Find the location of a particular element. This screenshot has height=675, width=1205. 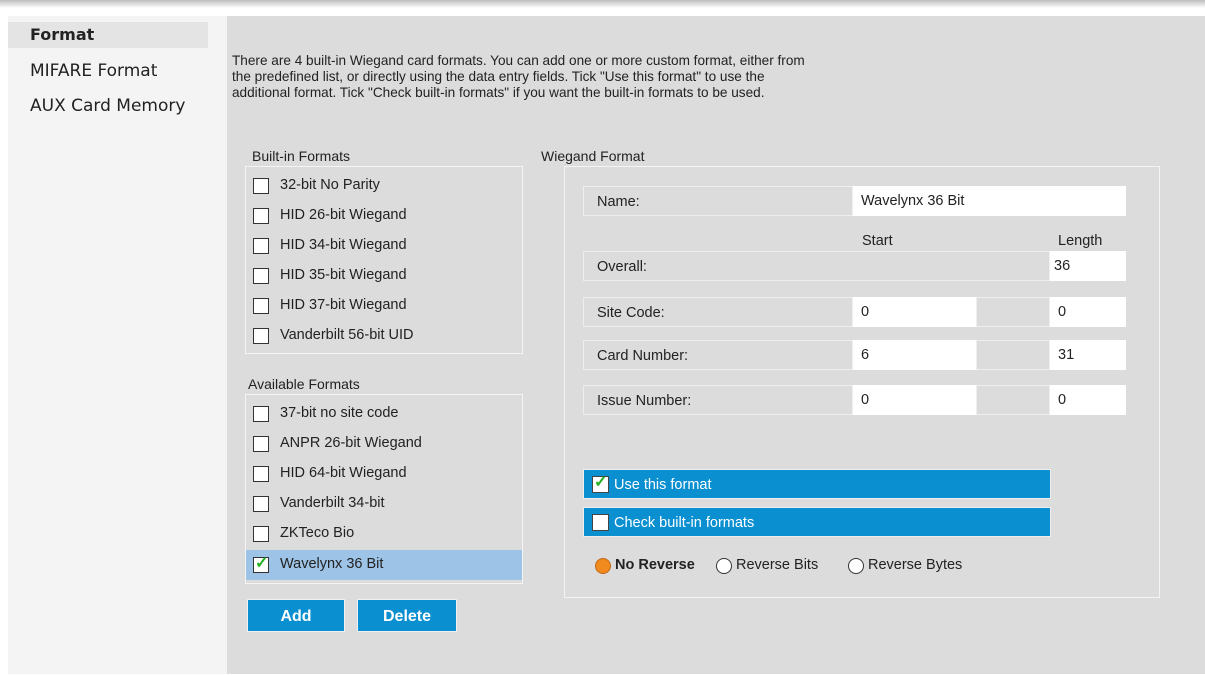

list-item: 37-bit no site code is located at coordinates (384, 414).